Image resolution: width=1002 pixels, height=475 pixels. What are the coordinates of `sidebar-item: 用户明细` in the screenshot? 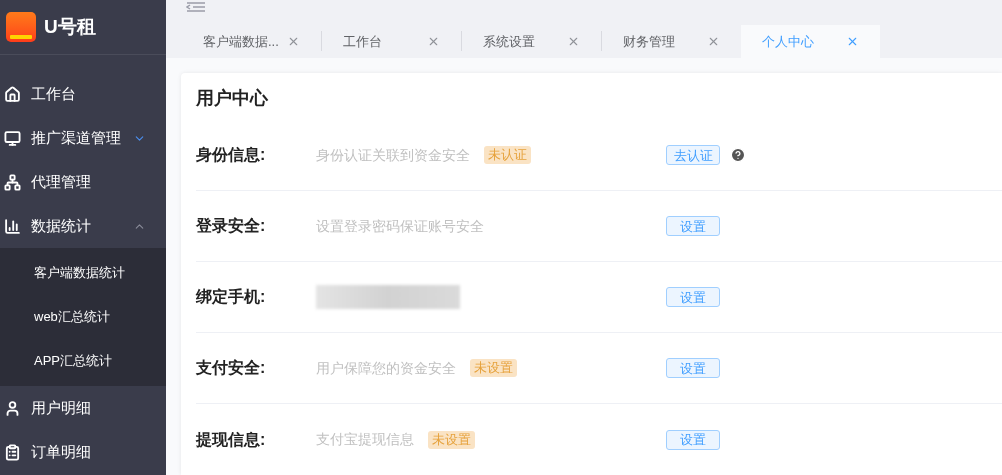 It's located at (83, 408).